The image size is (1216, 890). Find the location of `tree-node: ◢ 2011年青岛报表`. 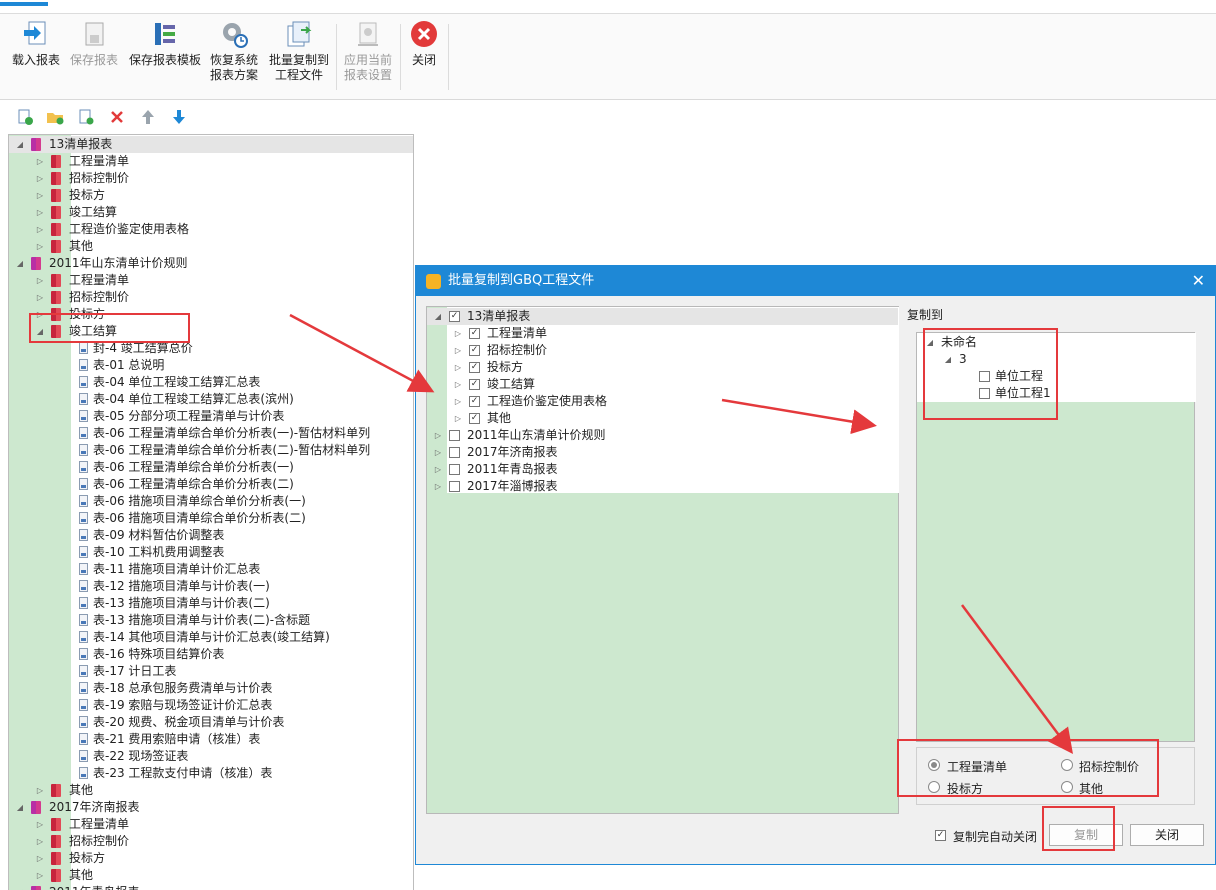

tree-node: ◢ 2011年青岛报表 is located at coordinates (211, 887).